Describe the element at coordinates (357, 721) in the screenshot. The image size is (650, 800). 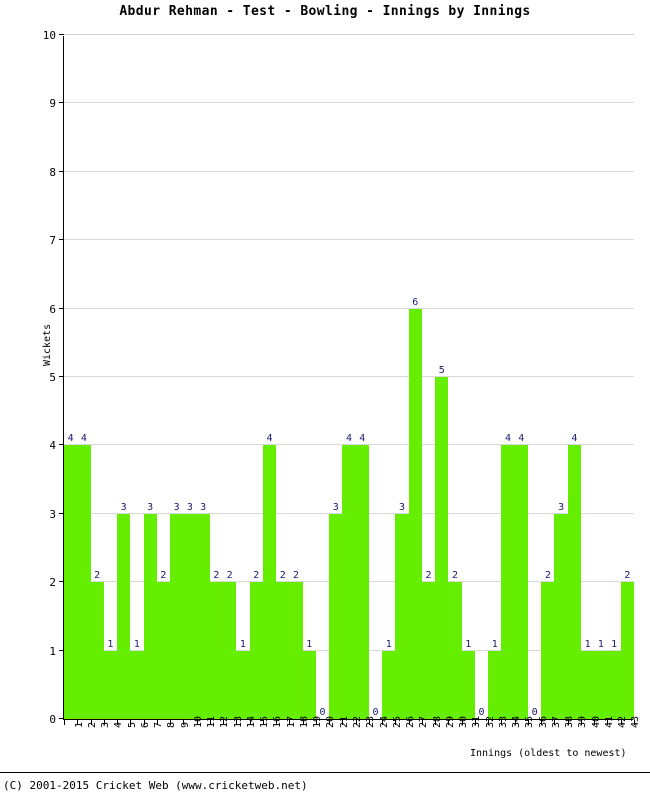
I see `x-tick-label: 22` at that location.